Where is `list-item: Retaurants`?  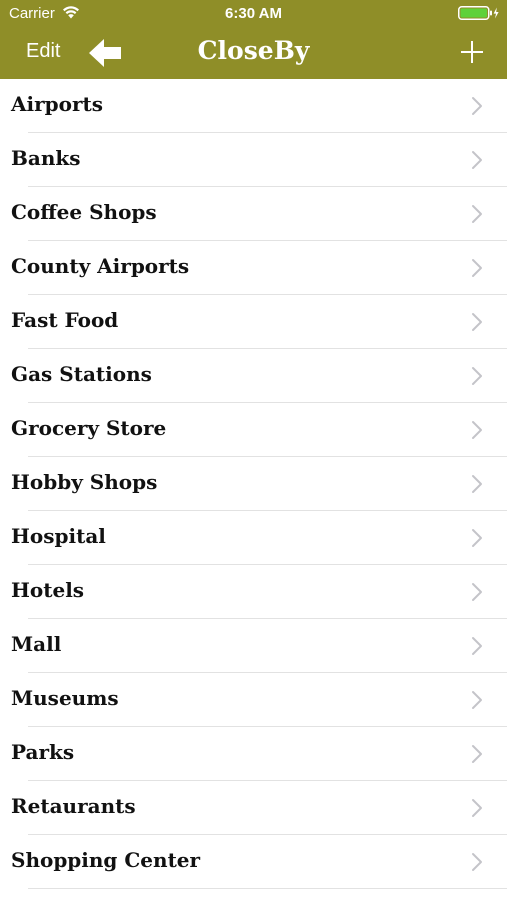
list-item: Retaurants is located at coordinates (253, 808).